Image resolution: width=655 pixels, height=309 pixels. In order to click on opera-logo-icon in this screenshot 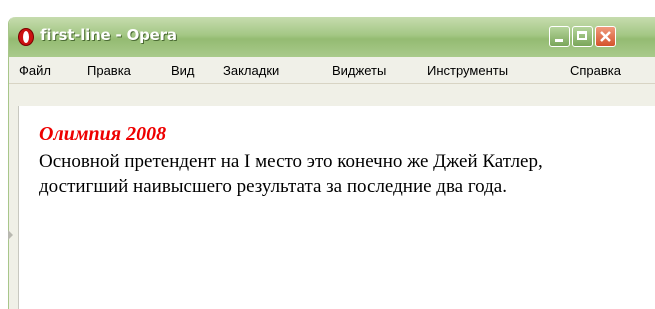, I will do `click(26, 37)`.